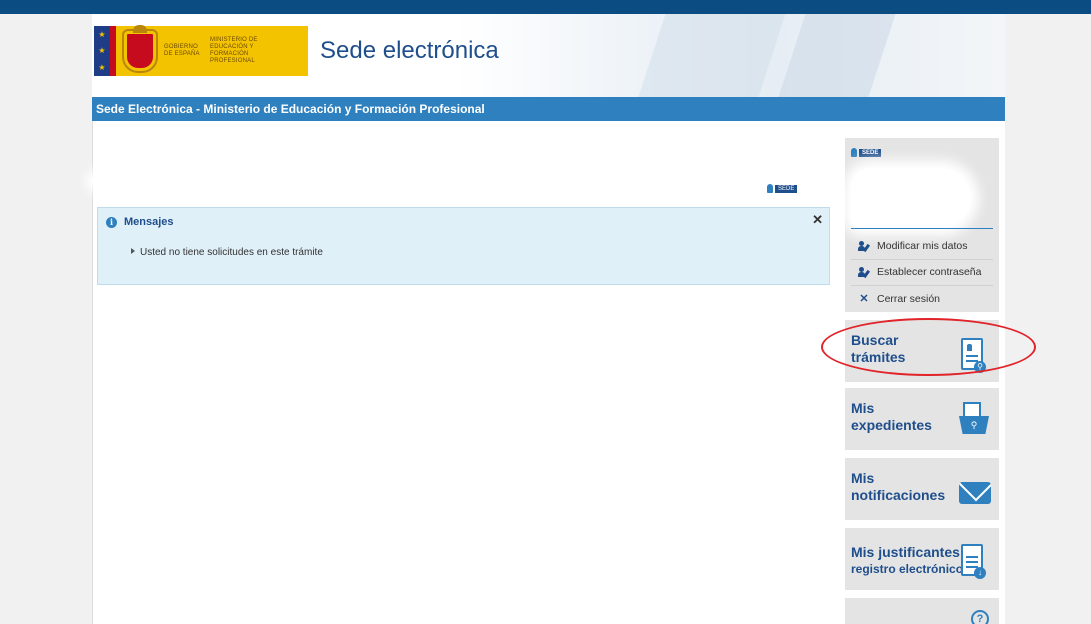  What do you see at coordinates (864, 299) in the screenshot?
I see `close-icon: ✕` at bounding box center [864, 299].